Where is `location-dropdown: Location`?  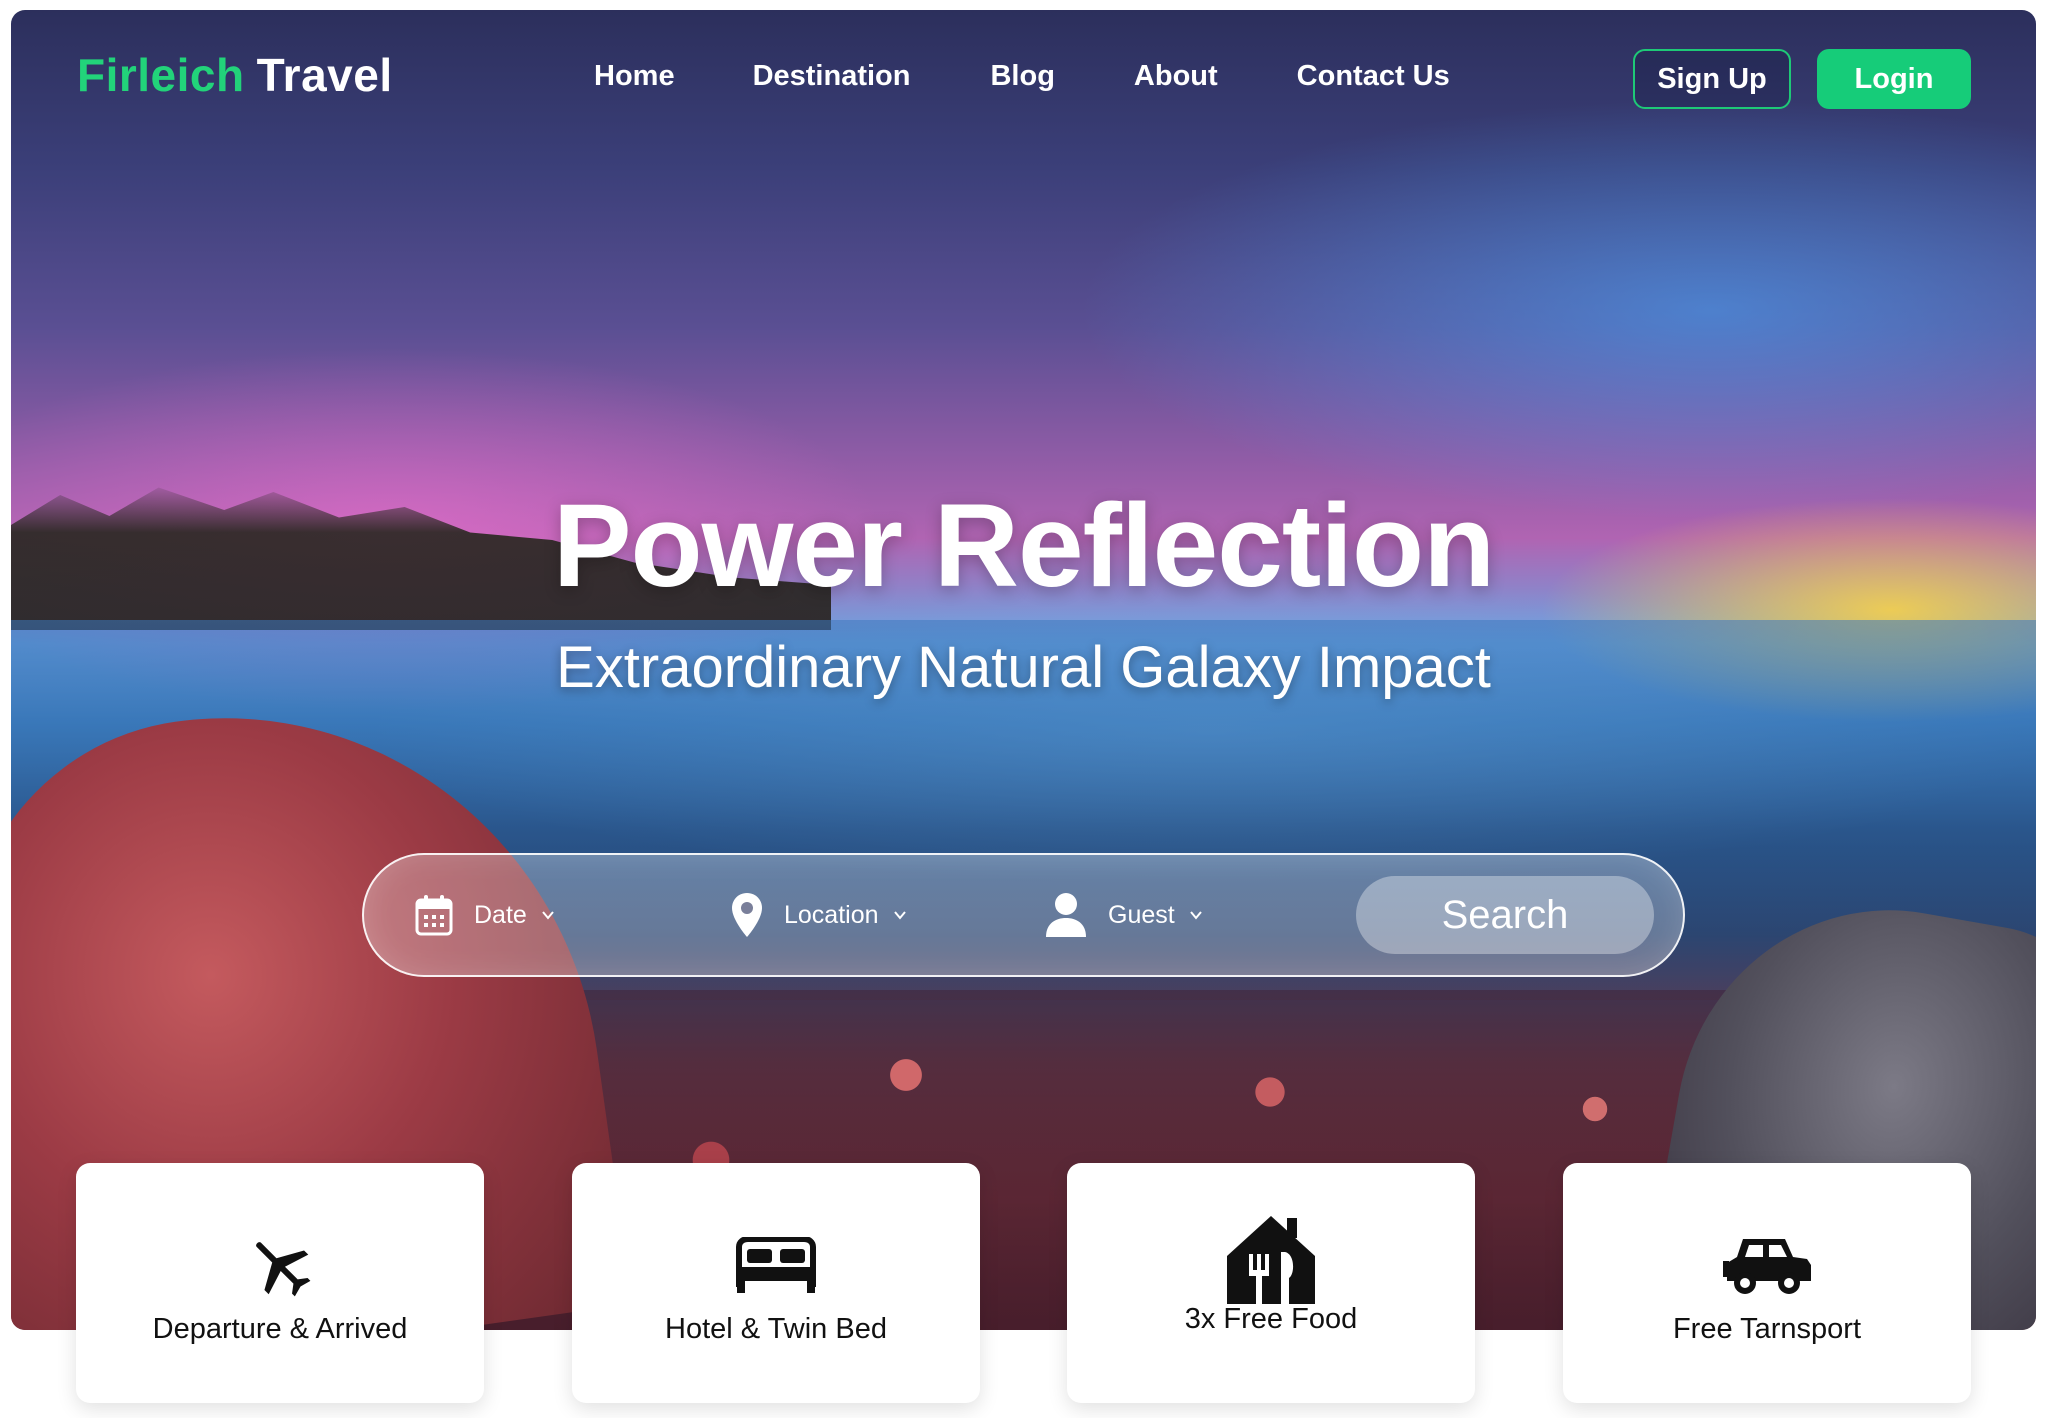 location-dropdown: Location is located at coordinates (818, 915).